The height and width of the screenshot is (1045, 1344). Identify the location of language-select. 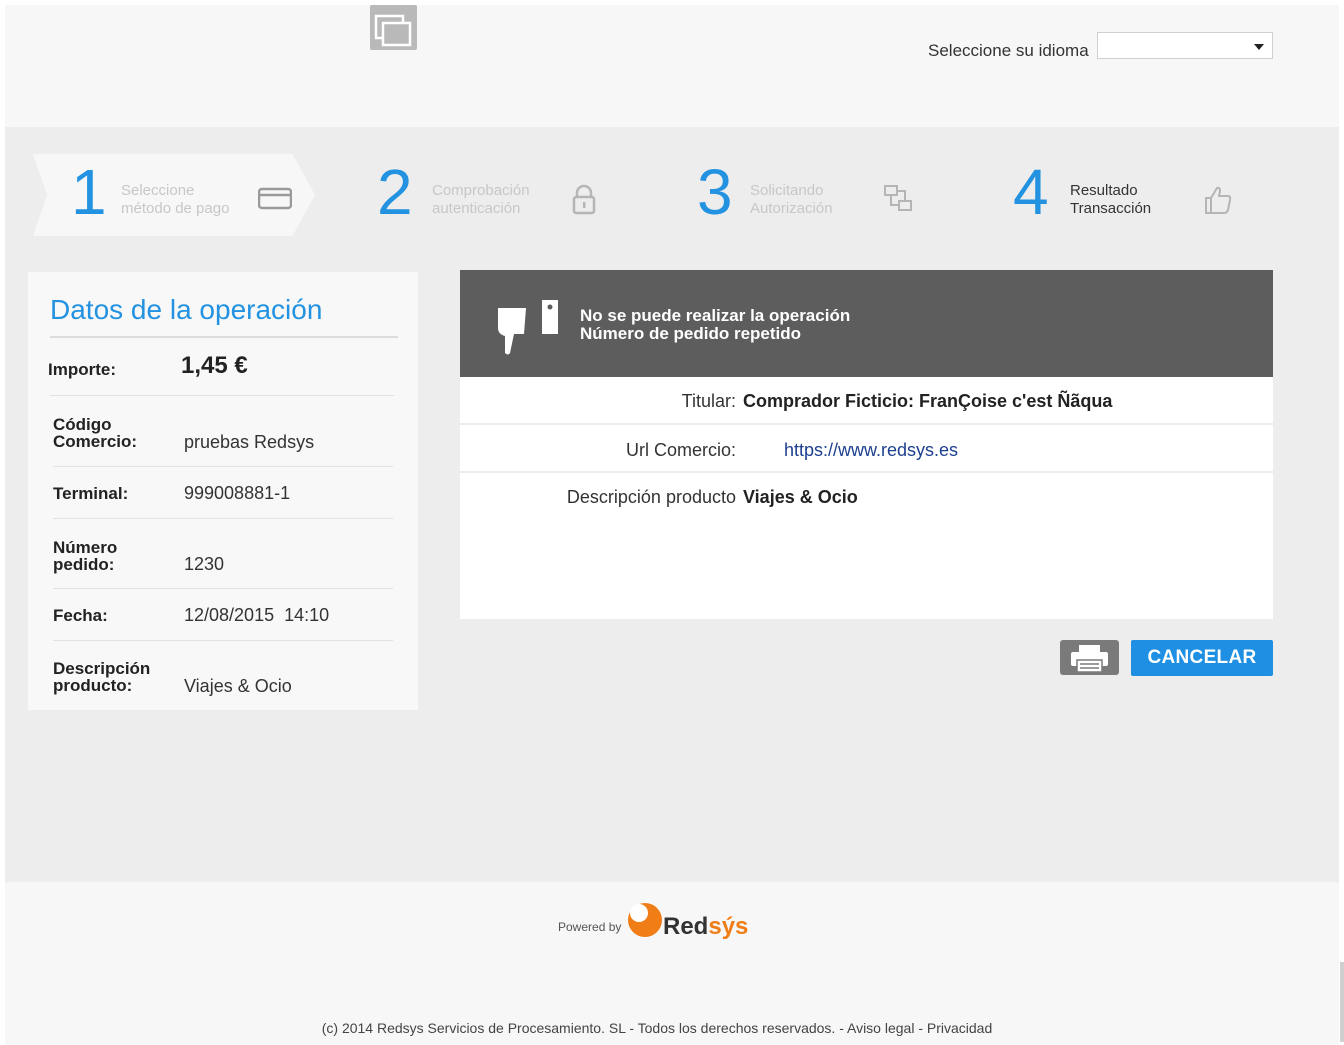
(1185, 45).